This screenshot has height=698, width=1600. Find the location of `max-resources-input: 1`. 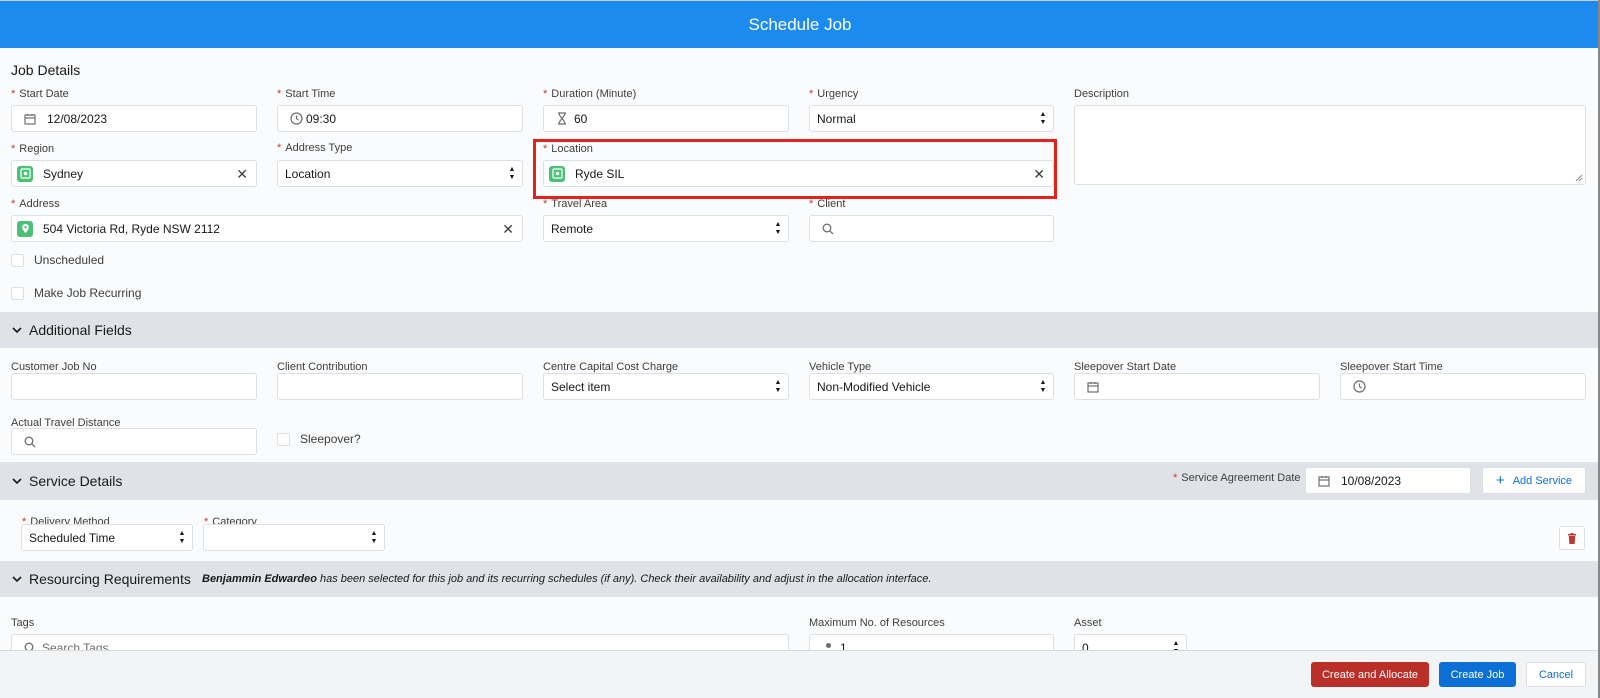

max-resources-input: 1 is located at coordinates (931, 642).